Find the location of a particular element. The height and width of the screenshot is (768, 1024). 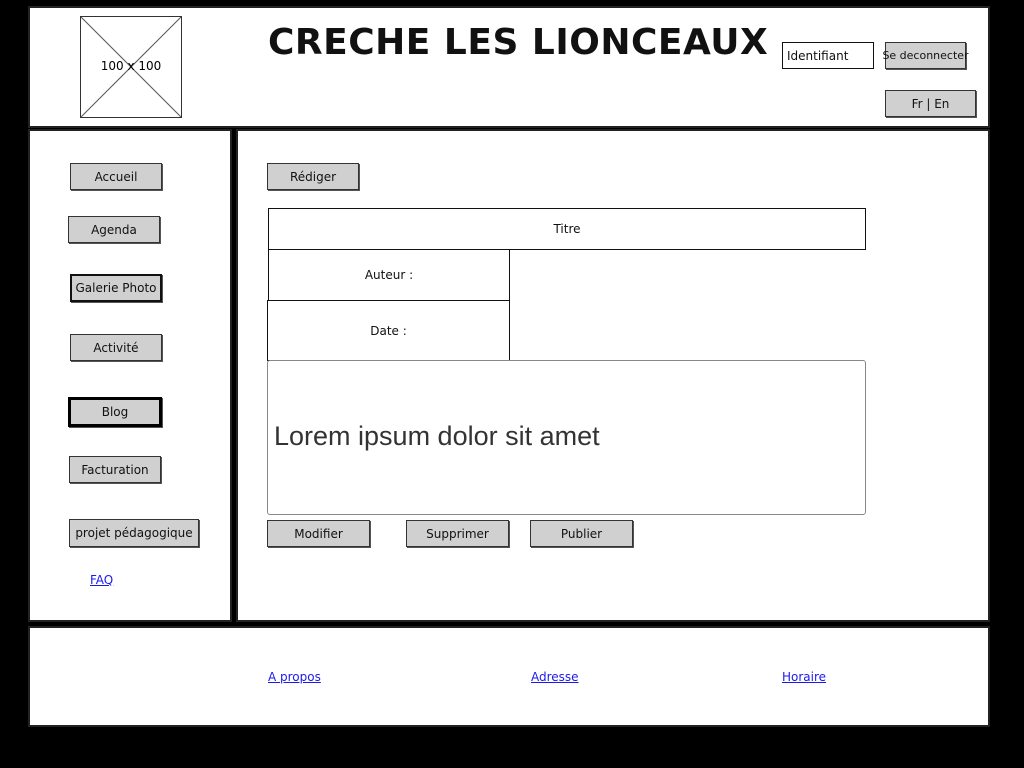

hours-link: Horaire is located at coordinates (804, 677).